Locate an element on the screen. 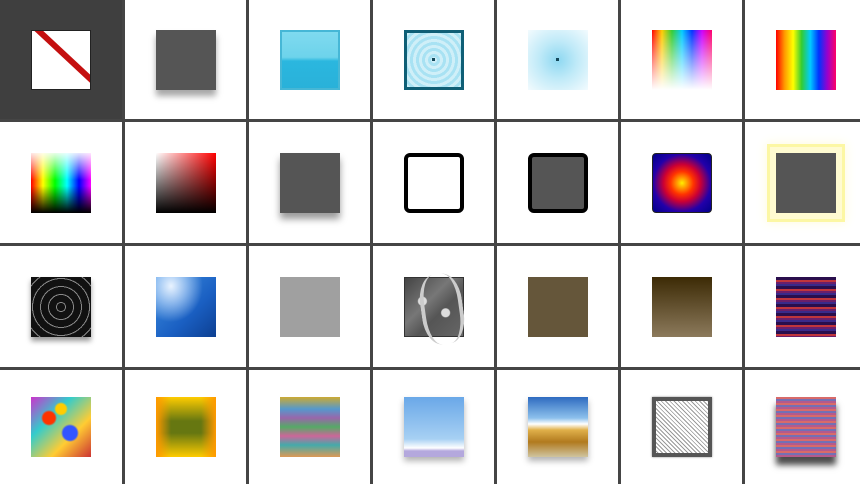  style-blue-light-swatch is located at coordinates (185, 306).